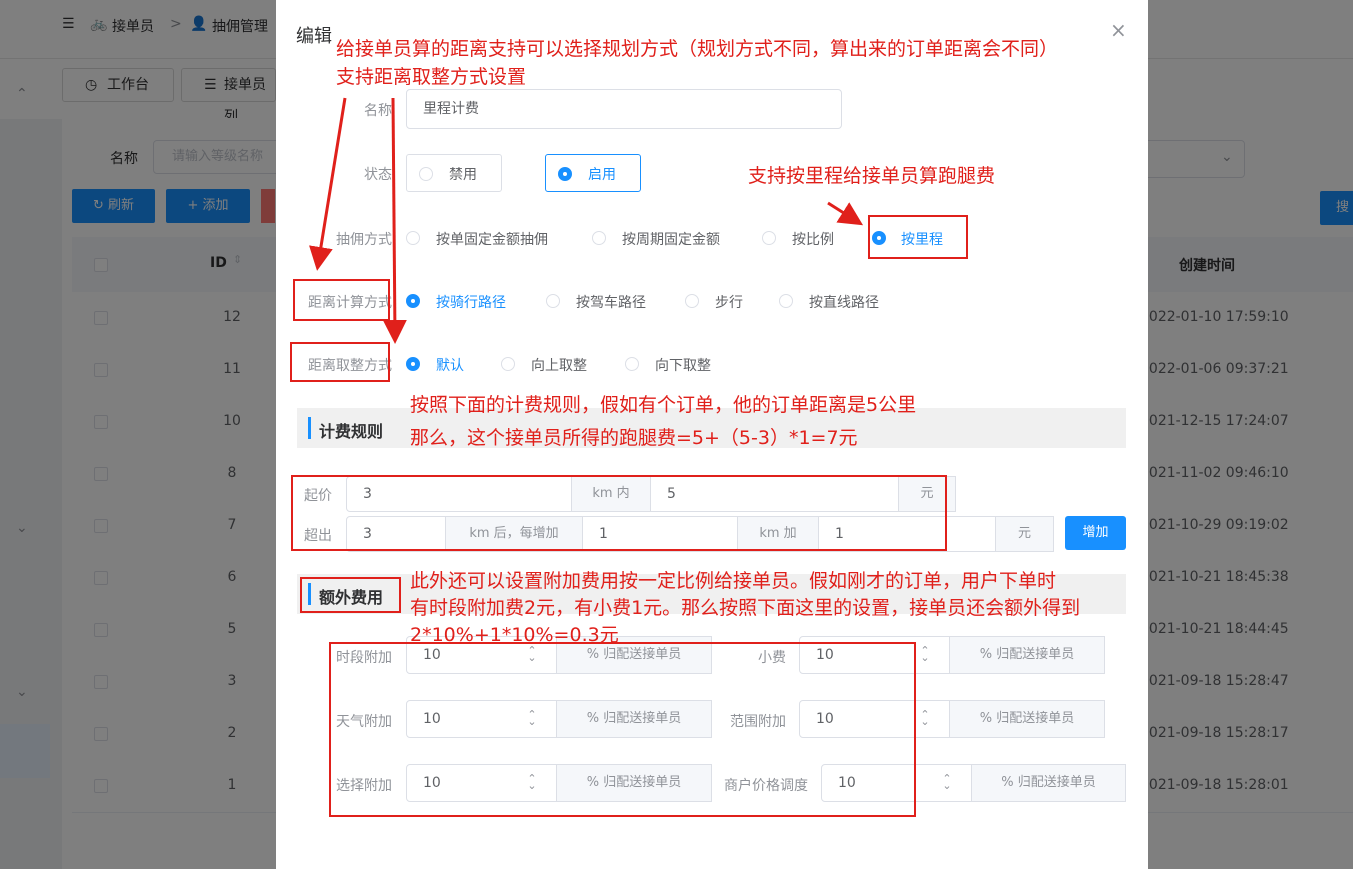 The image size is (1353, 869). I want to click on arrow-to-distance-round, so click(394, 220).